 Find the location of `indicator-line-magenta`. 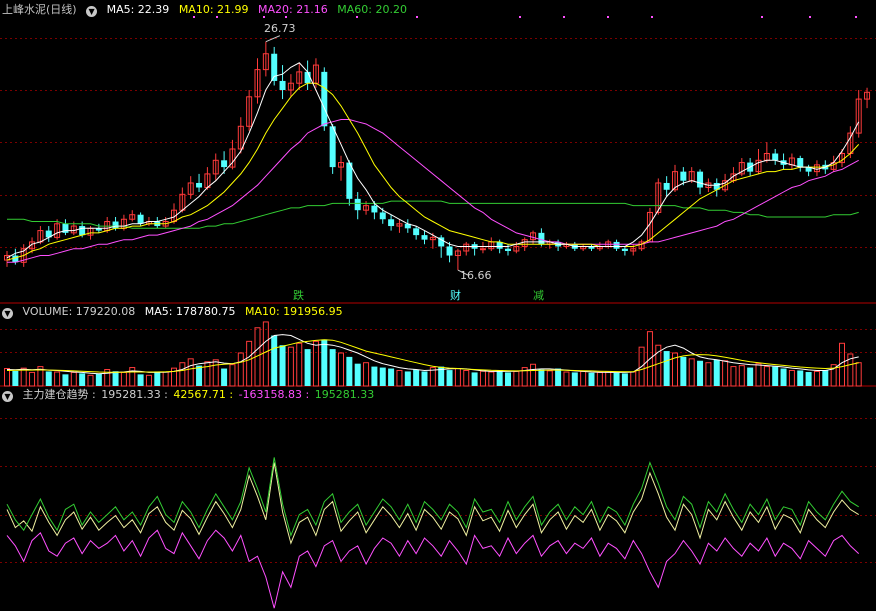

indicator-line-magenta is located at coordinates (433, 569).